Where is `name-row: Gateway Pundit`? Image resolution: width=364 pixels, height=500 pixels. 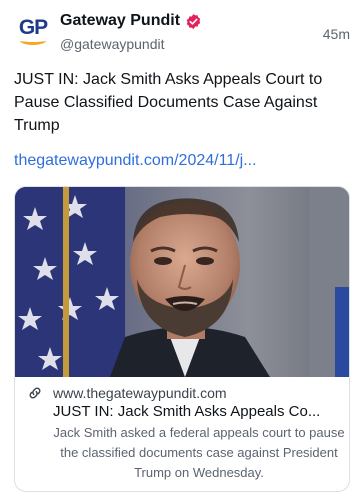 name-row: Gateway Pundit is located at coordinates (131, 21).